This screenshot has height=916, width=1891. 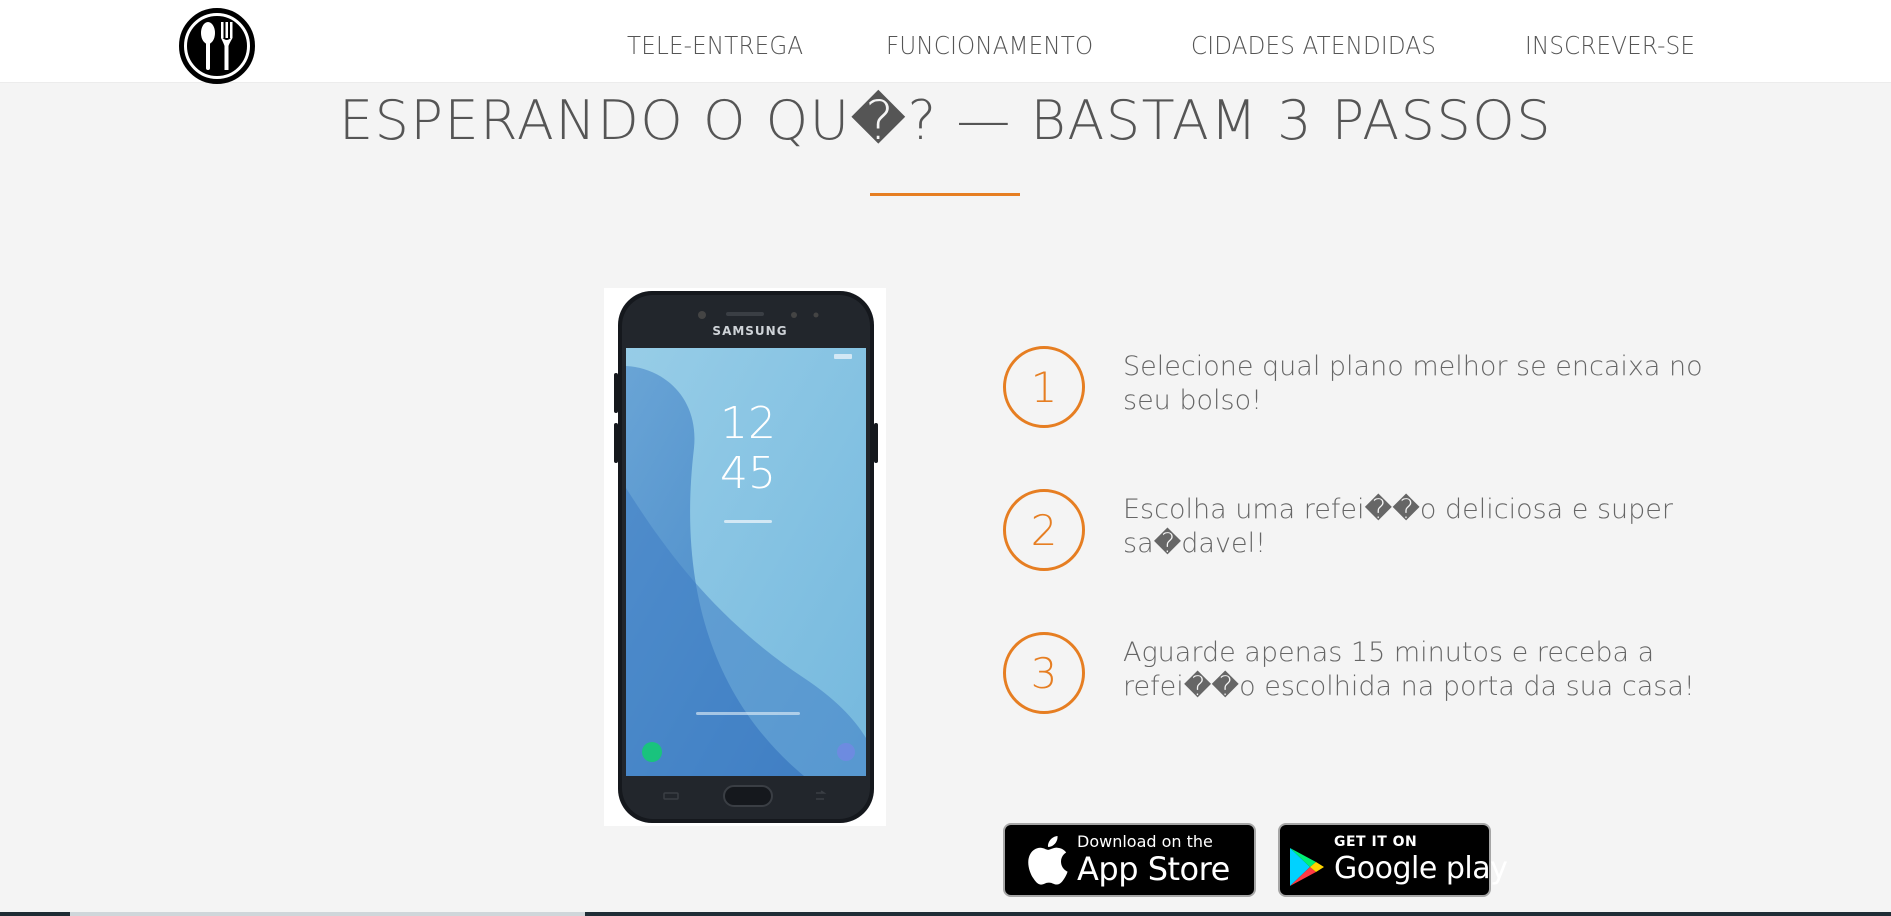 What do you see at coordinates (715, 45) in the screenshot?
I see `nav-link-tele-entrega: TELE-ENTREGA` at bounding box center [715, 45].